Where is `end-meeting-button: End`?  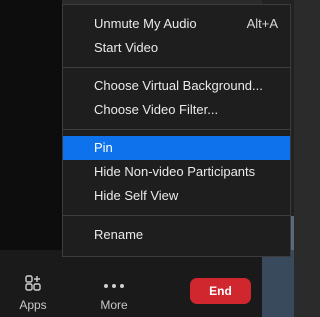 end-meeting-button: End is located at coordinates (220, 291).